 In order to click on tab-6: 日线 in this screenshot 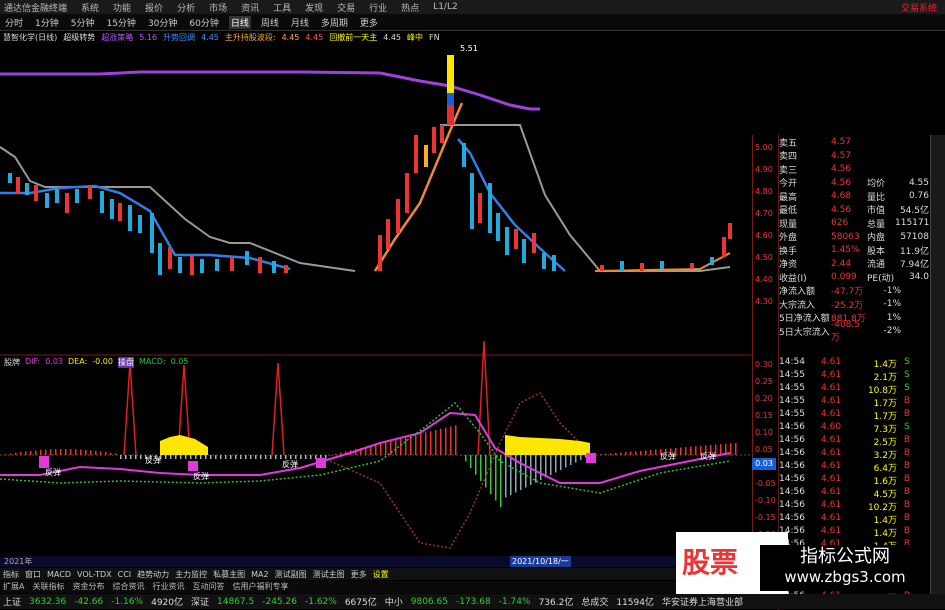, I will do `click(239, 22)`.